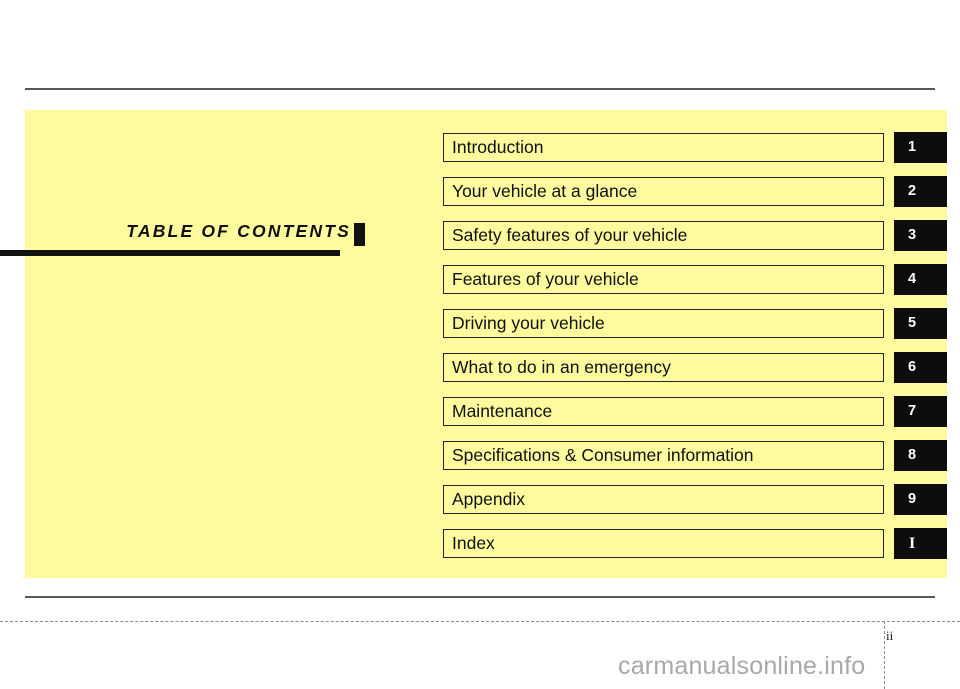  I want to click on title-underline, so click(170, 253).